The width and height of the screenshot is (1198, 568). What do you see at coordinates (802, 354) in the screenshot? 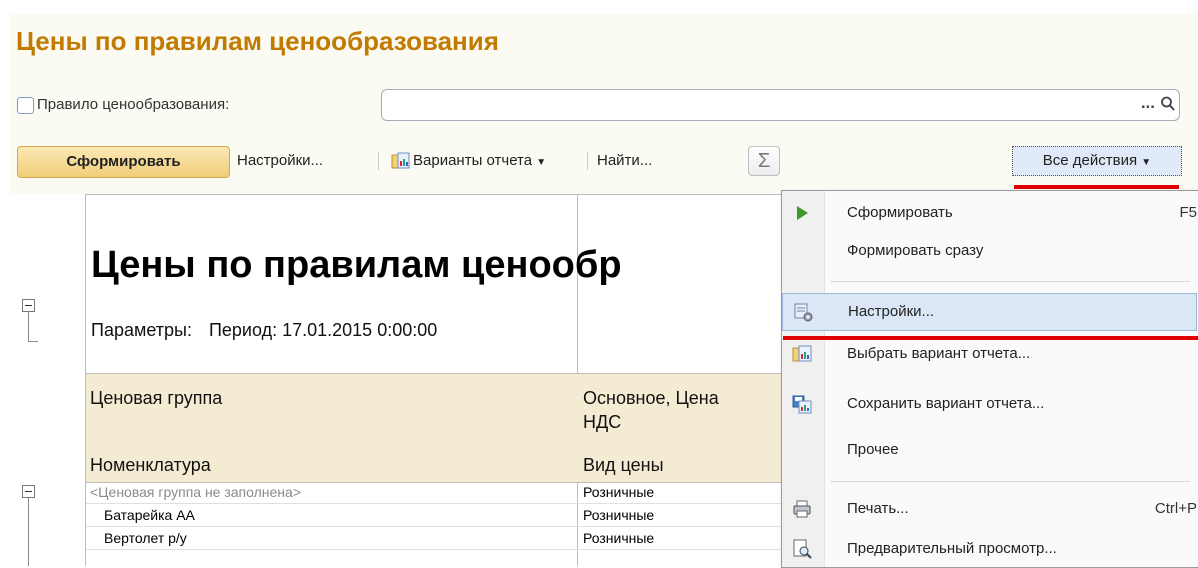
I see `report-variant-icon` at bounding box center [802, 354].